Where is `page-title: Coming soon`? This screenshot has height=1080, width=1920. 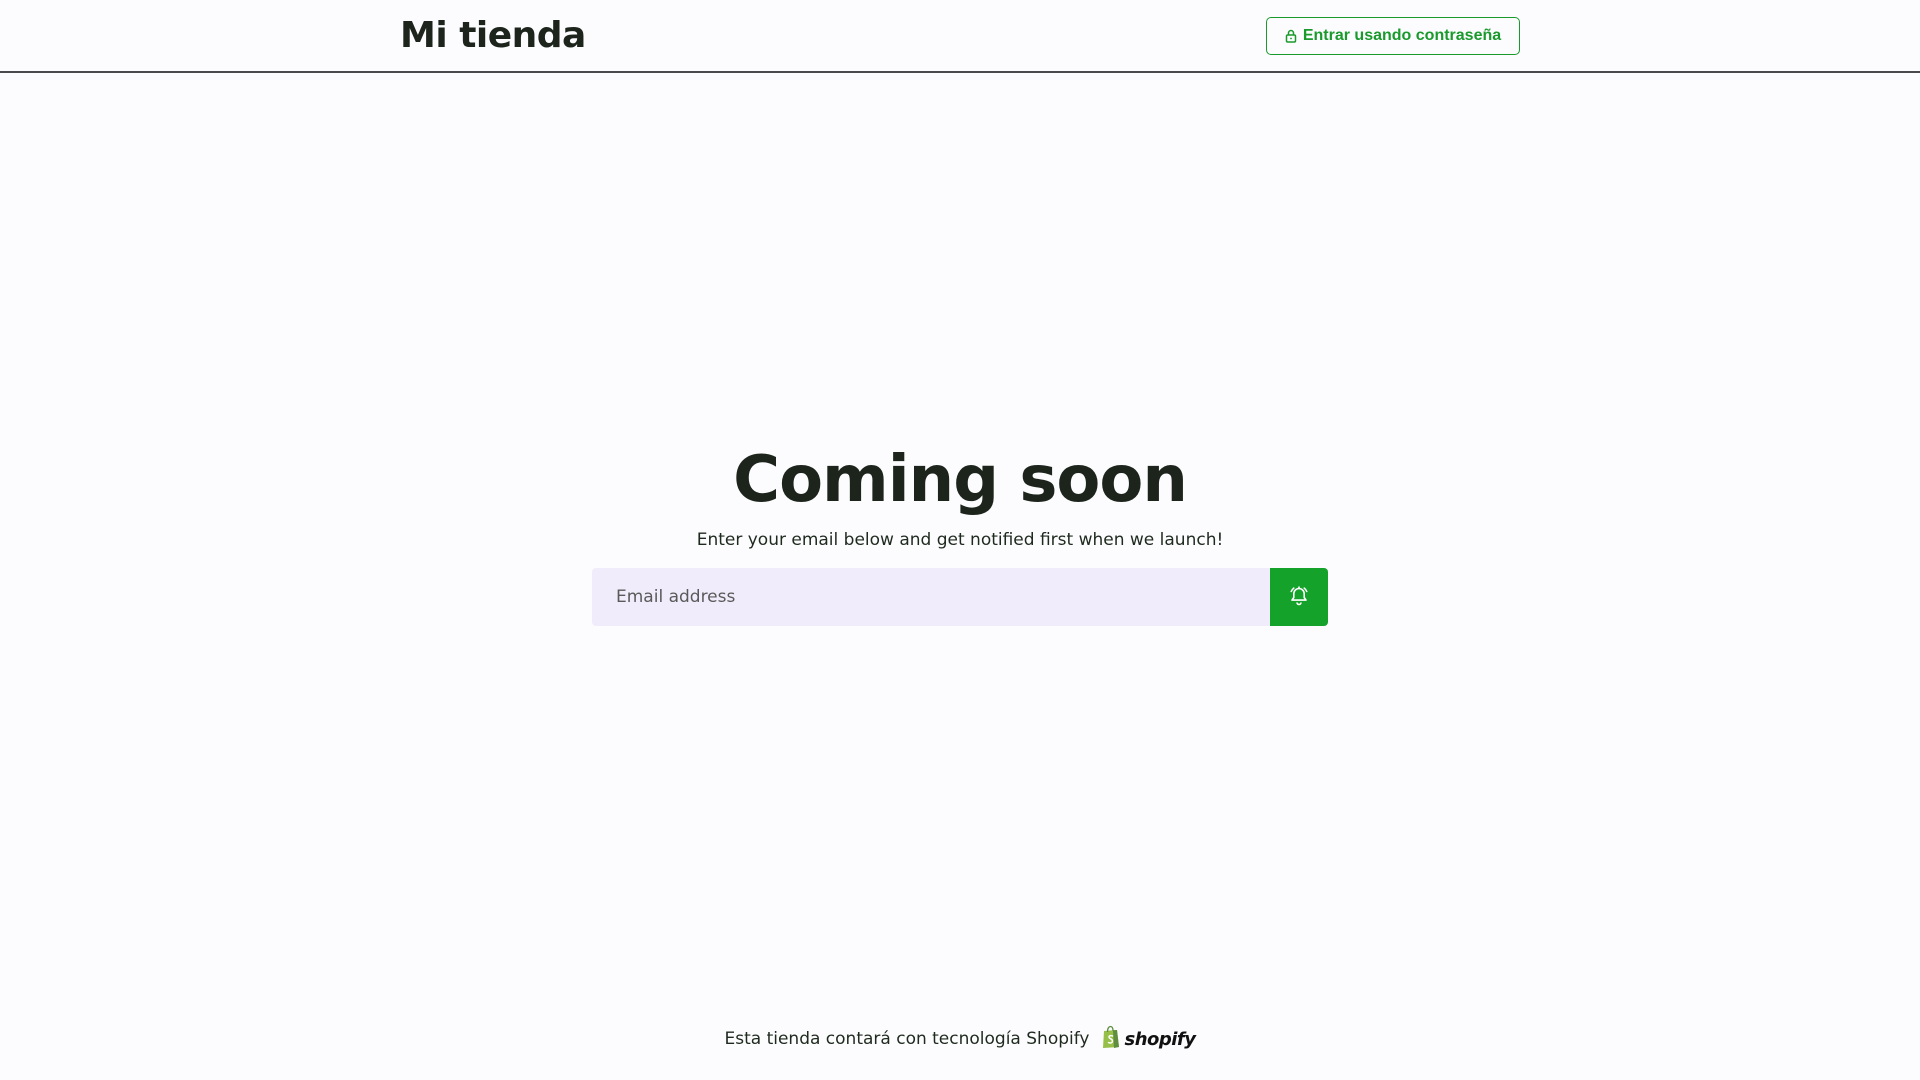
page-title: Coming soon is located at coordinates (960, 480).